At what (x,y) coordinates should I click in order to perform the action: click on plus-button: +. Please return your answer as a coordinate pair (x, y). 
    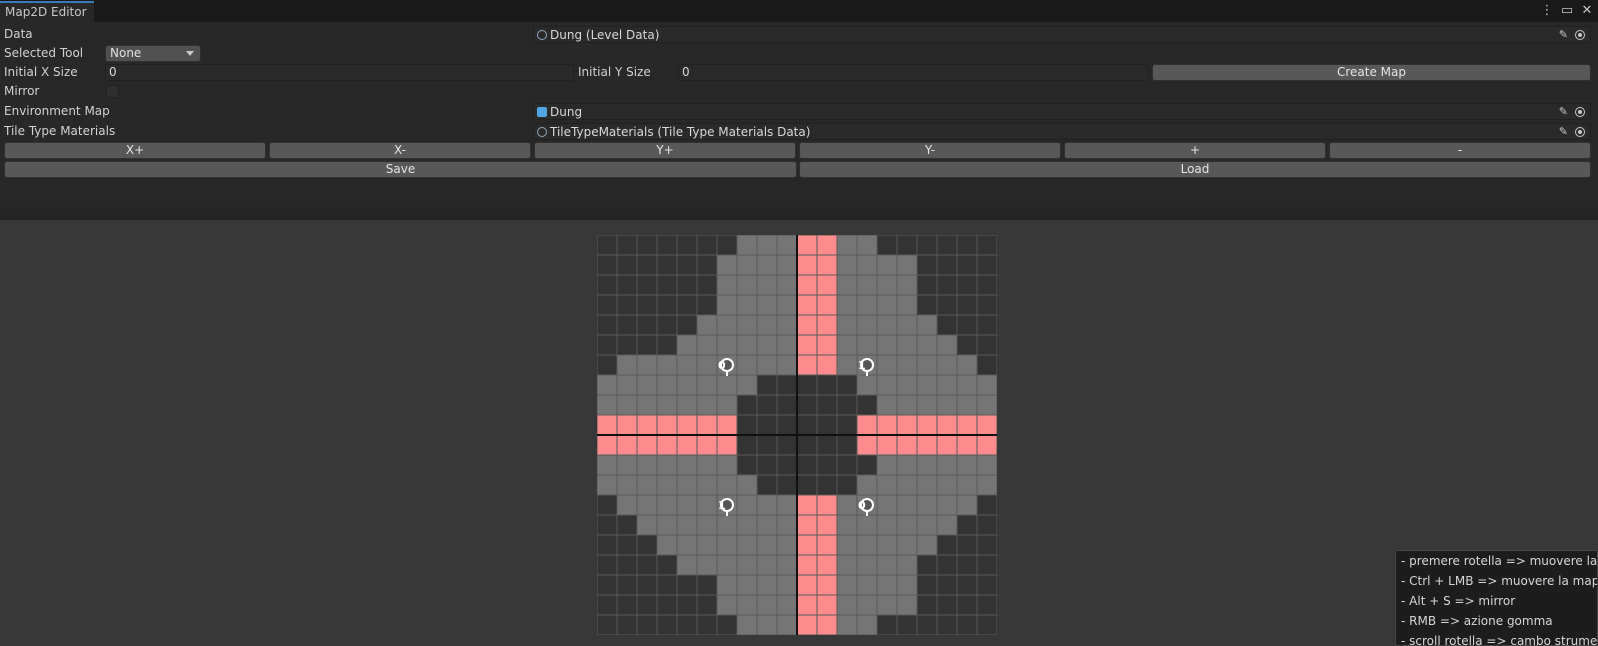
    Looking at the image, I should click on (1195, 150).